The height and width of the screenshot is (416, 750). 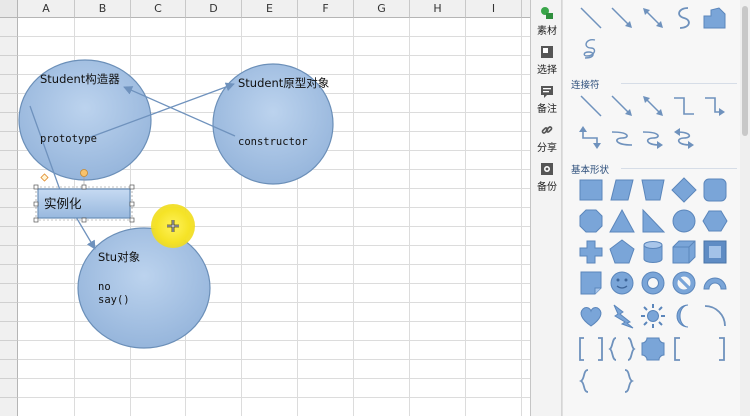 What do you see at coordinates (591, 316) in the screenshot?
I see `heart-shape-icon` at bounding box center [591, 316].